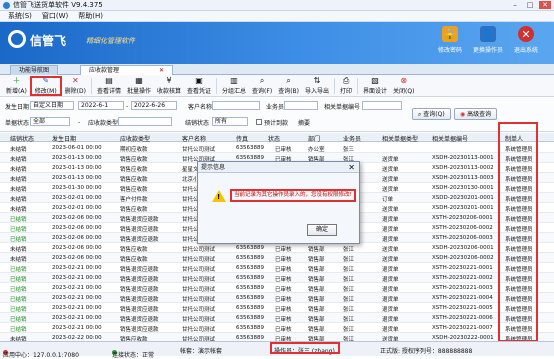 This screenshot has height=359, width=554. What do you see at coordinates (55, 16) in the screenshot?
I see `menu-window: 窗口(W)` at bounding box center [55, 16].